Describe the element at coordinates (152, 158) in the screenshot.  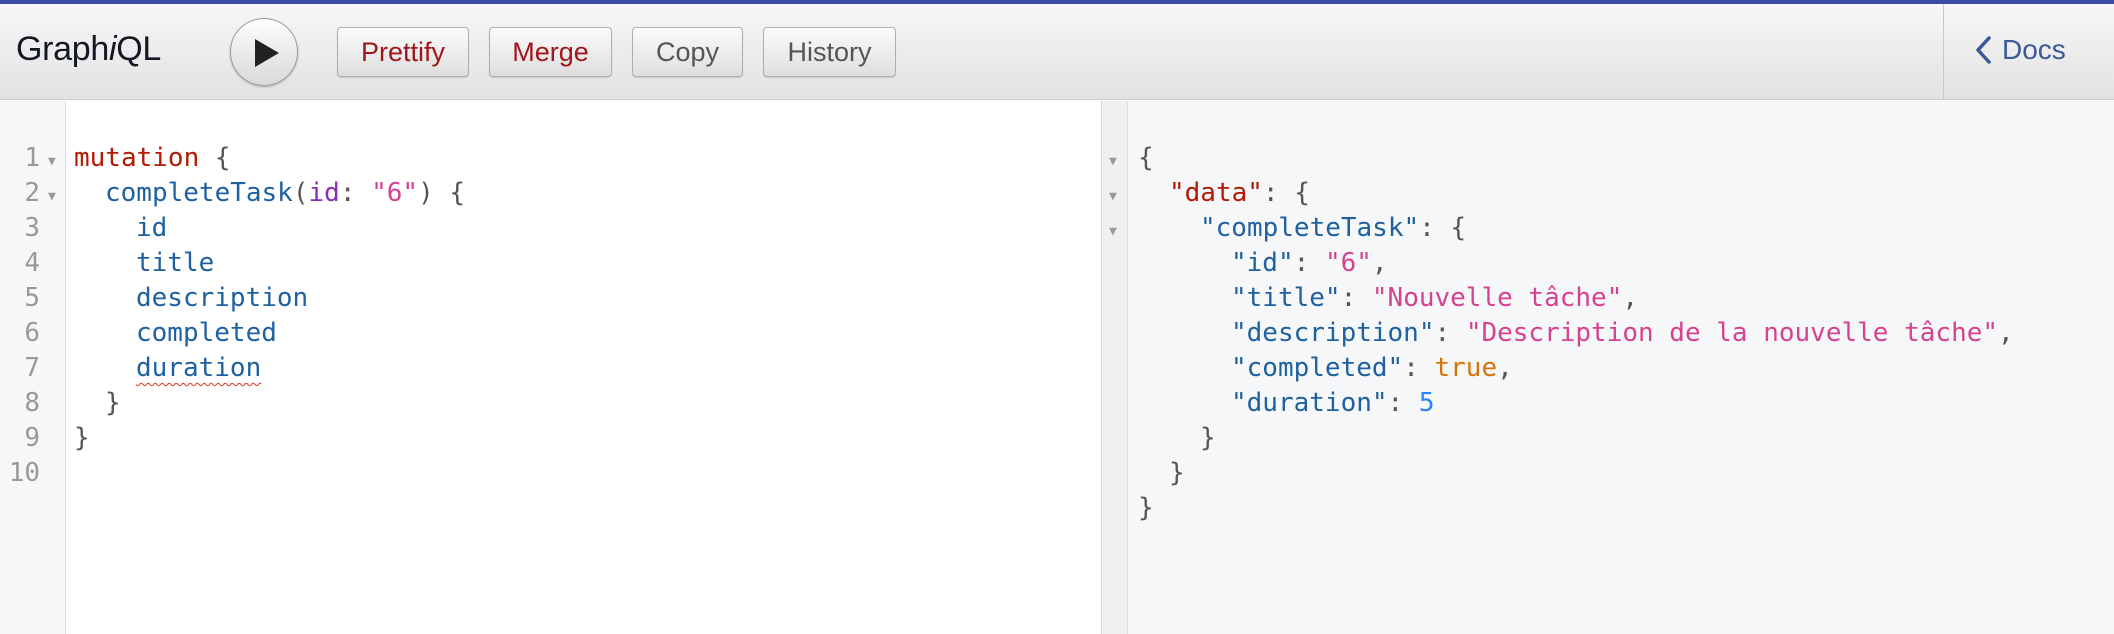
I see `code-line: mutation {` at that location.